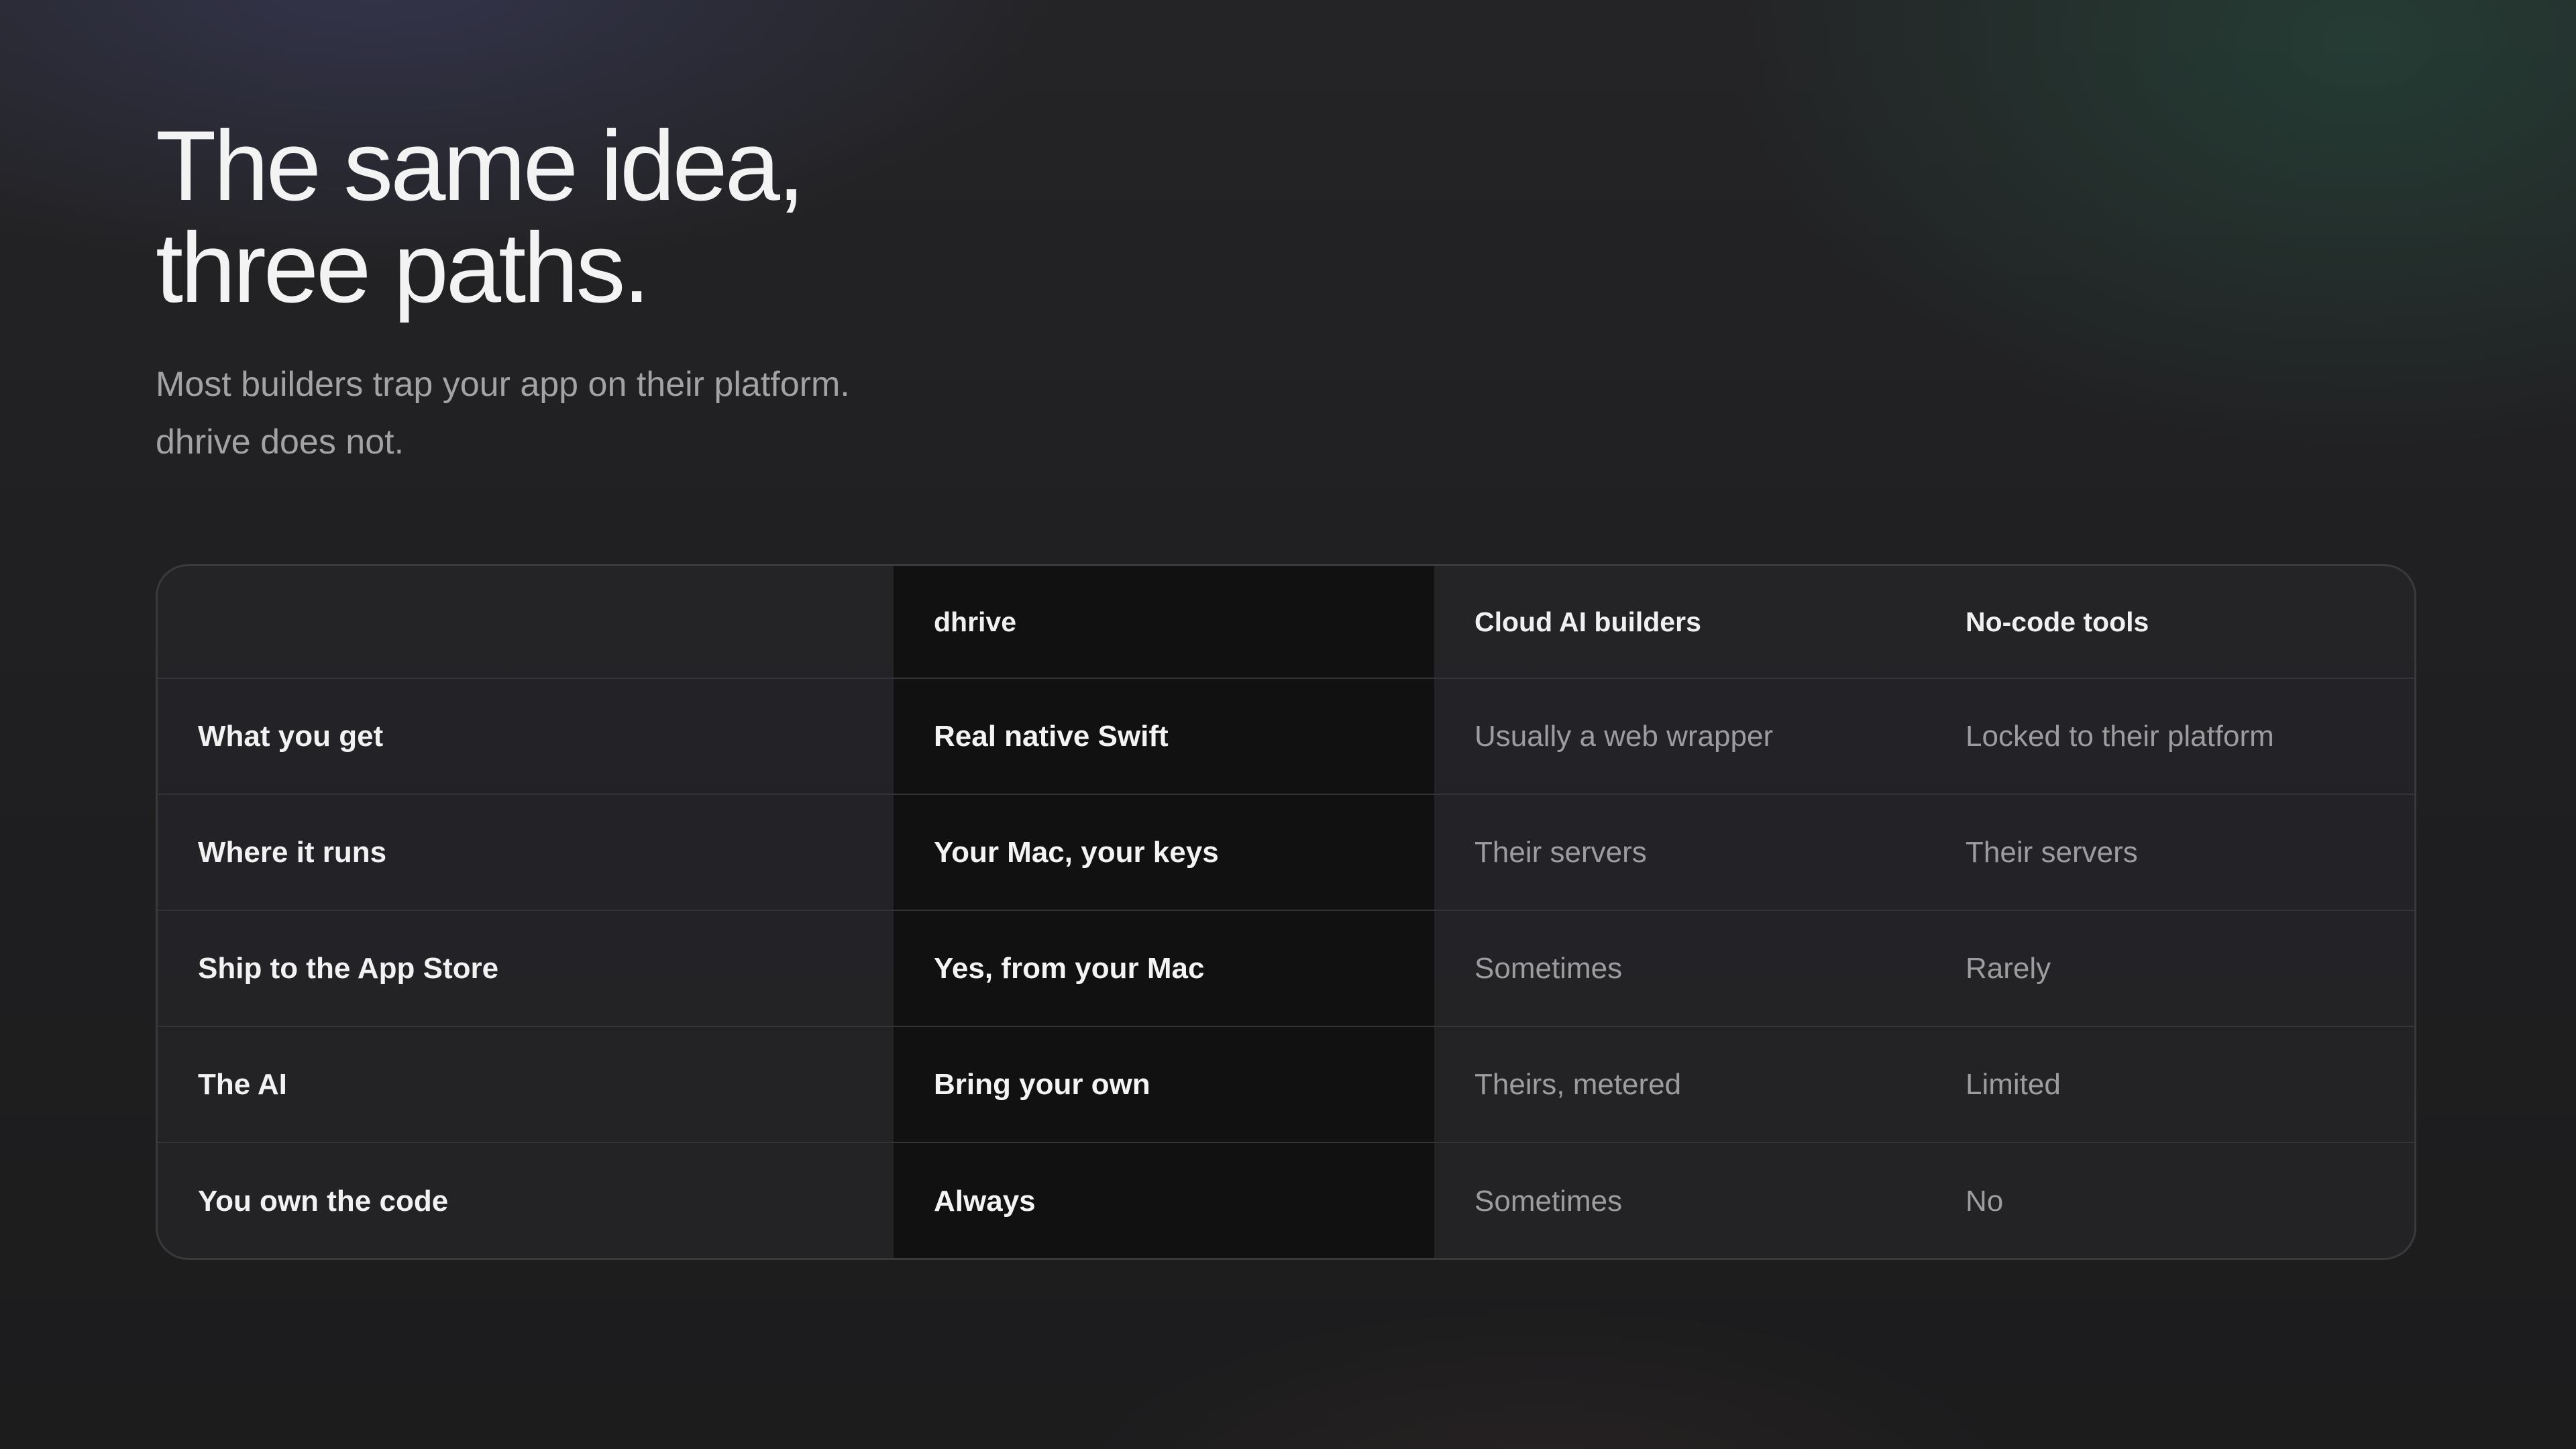 The height and width of the screenshot is (1449, 2576). Describe the element at coordinates (1679, 737) in the screenshot. I see `row-cloud-value: Usually a web wrapper` at that location.